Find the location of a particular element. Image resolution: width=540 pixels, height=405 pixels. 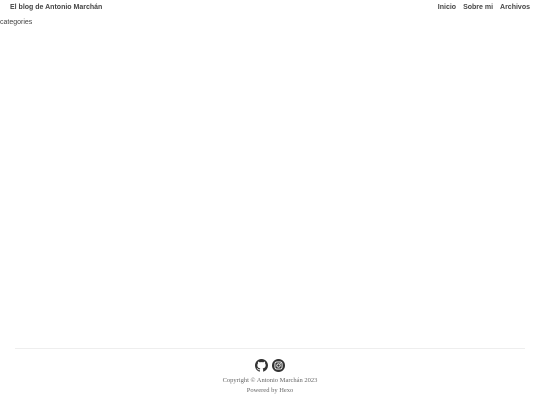

powered-by: Powered by Hexo is located at coordinates (270, 390).